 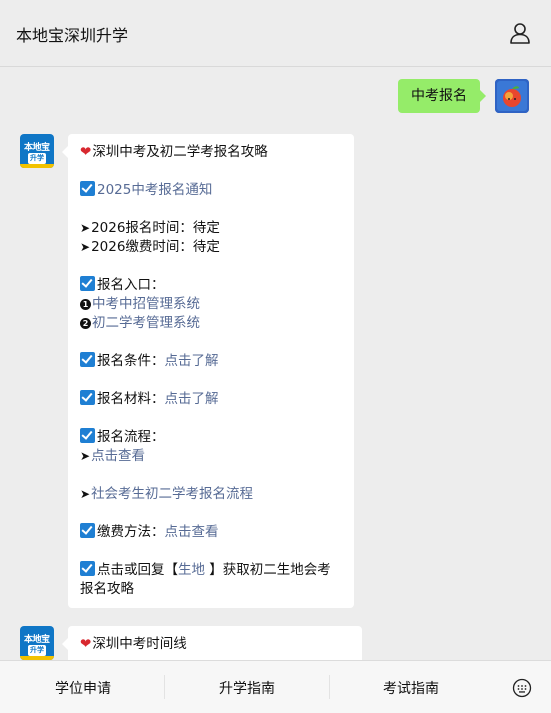 What do you see at coordinates (85, 304) in the screenshot?
I see `number-1-icon: 1` at bounding box center [85, 304].